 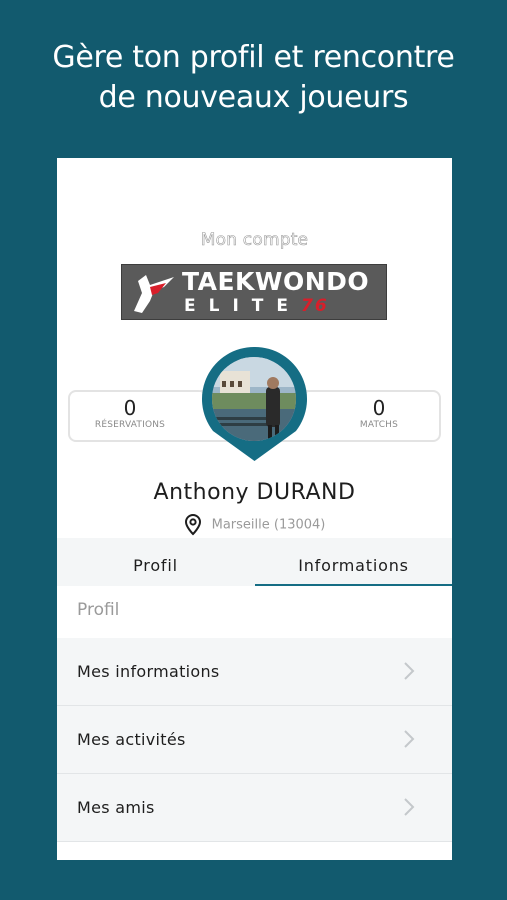 I want to click on logo-text-main: TAEKWONDO, so click(x=276, y=281).